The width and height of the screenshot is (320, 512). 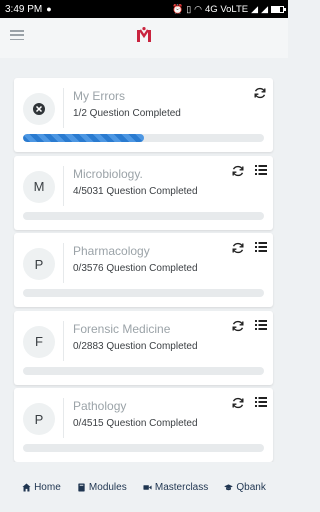 I want to click on menu-button, so click(x=17, y=35).